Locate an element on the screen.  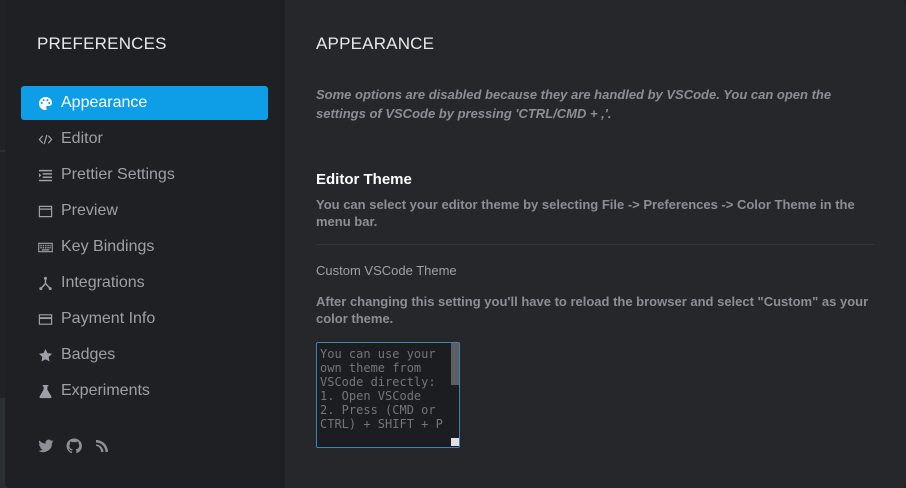
sidebar-item-label: Editor is located at coordinates (82, 138).